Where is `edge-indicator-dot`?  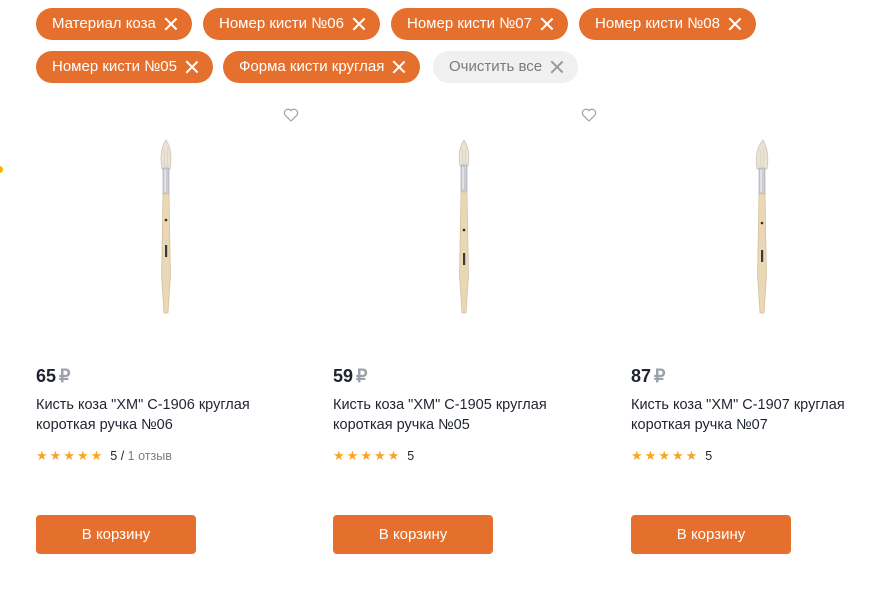 edge-indicator-dot is located at coordinates (1, 169).